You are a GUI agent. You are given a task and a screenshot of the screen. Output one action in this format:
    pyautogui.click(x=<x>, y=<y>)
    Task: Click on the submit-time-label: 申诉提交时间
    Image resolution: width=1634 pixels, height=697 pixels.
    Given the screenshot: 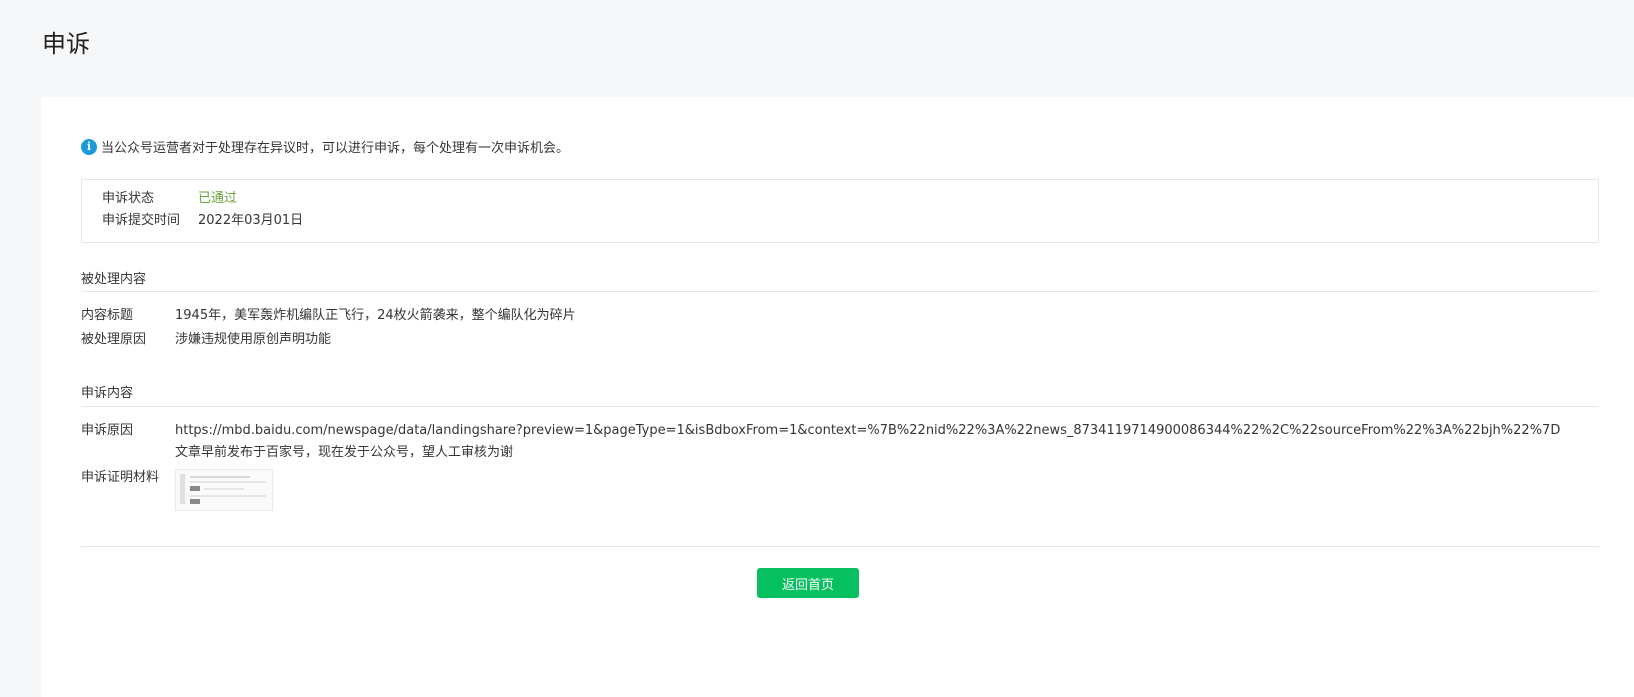 What is the action you would take?
    pyautogui.click(x=141, y=220)
    